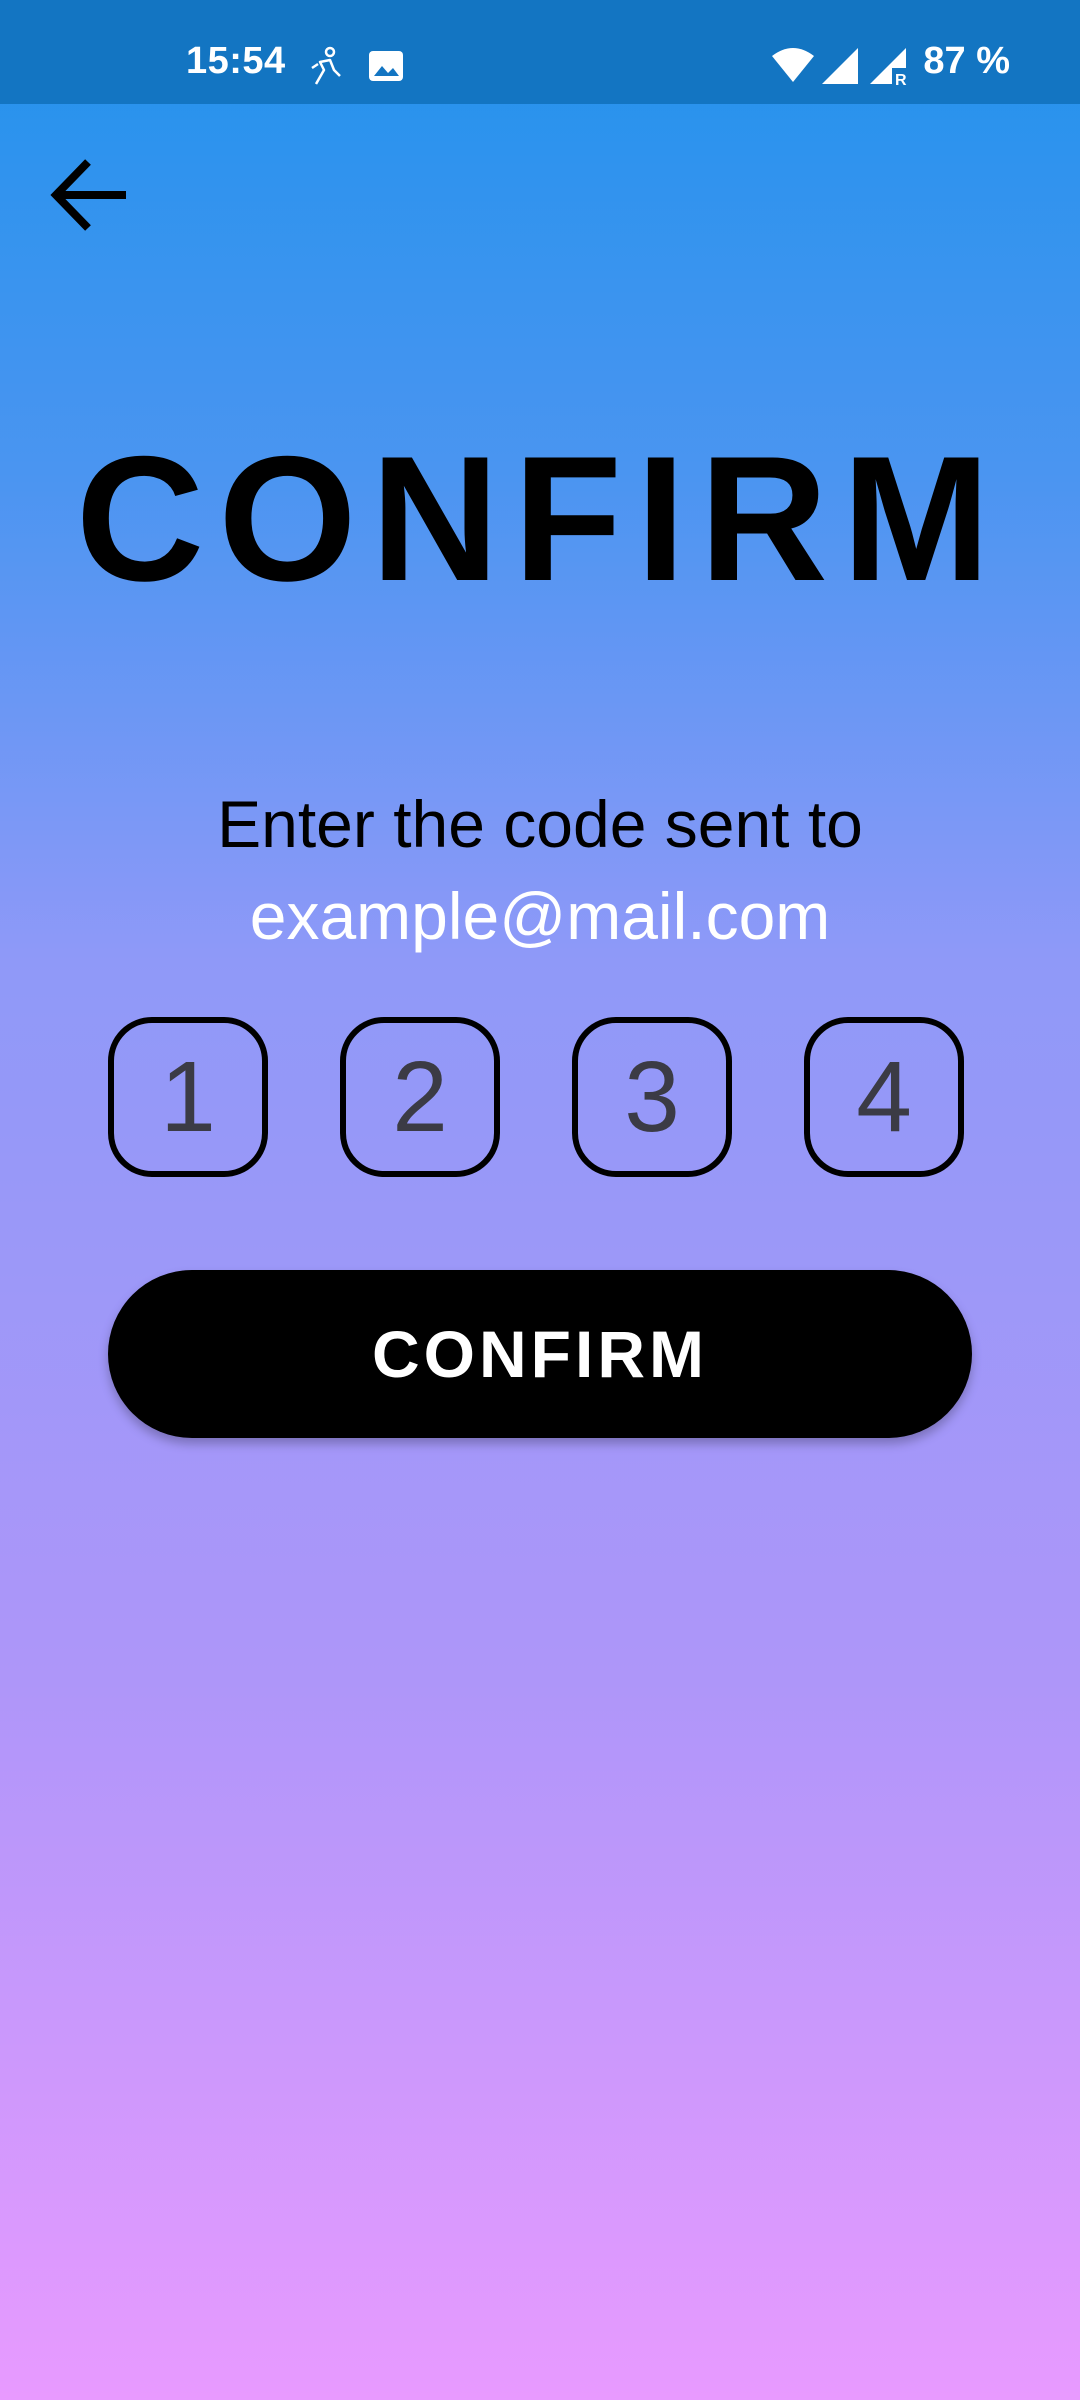 The height and width of the screenshot is (2400, 1080). I want to click on code-digit-3-input: 3, so click(652, 1097).